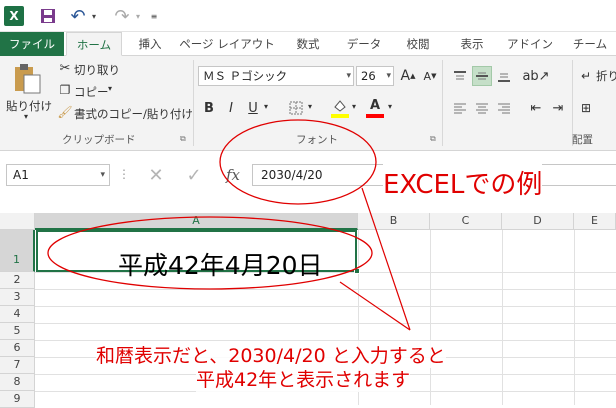 This screenshot has height=408, width=616. What do you see at coordinates (298, 162) in the screenshot?
I see `annotation-ellipse-formula` at bounding box center [298, 162].